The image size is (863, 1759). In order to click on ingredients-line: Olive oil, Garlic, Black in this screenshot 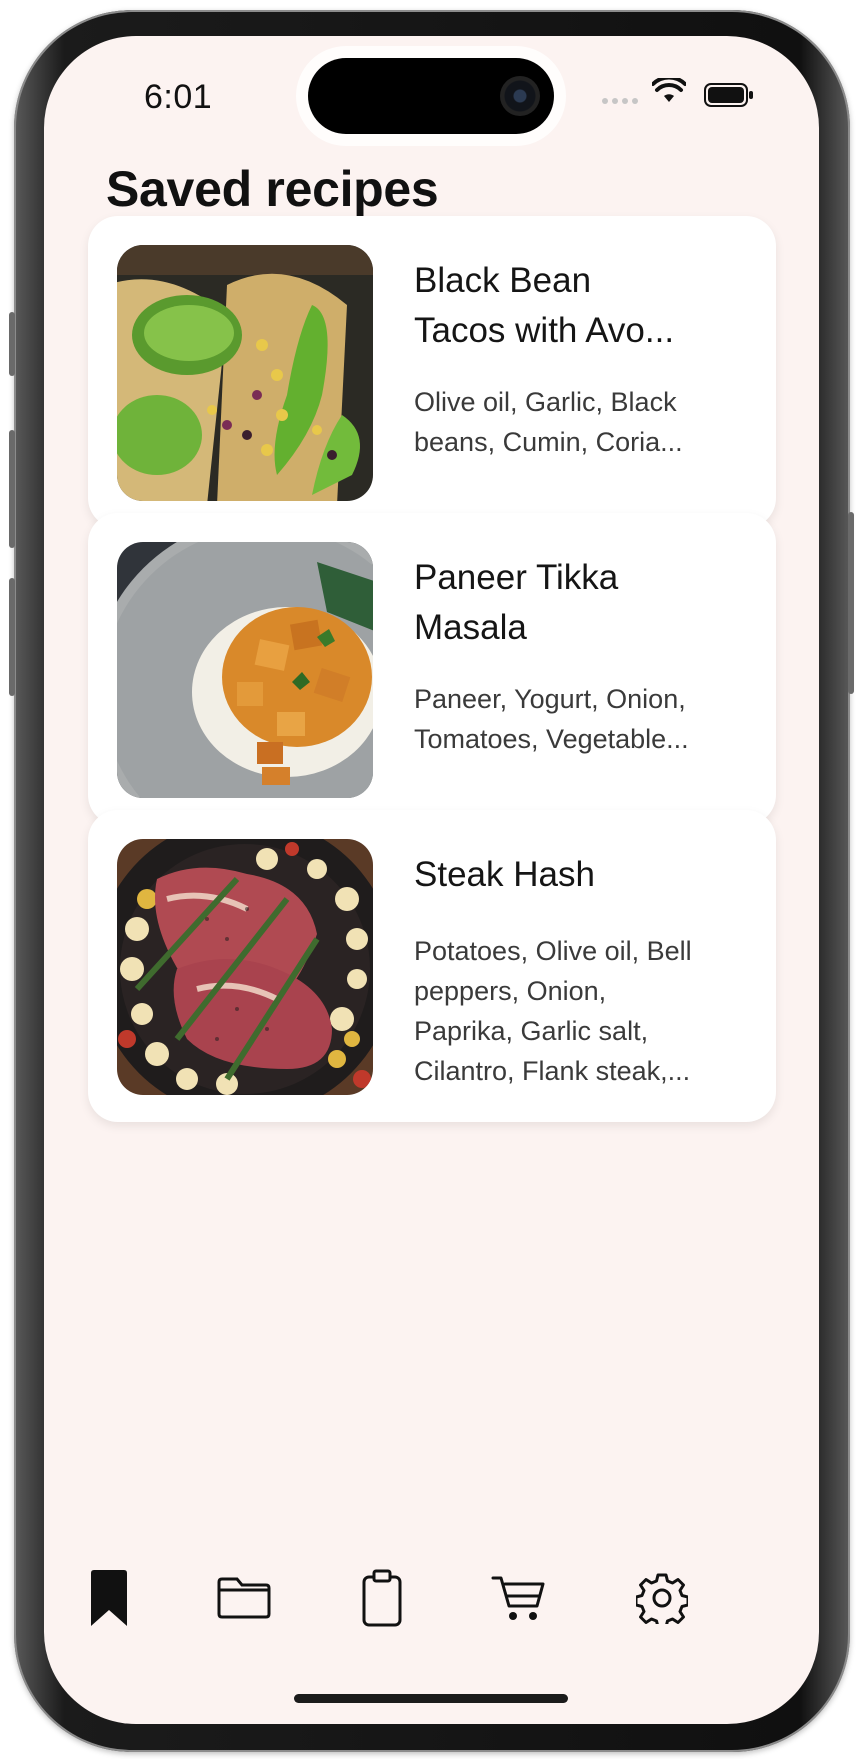, I will do `click(545, 402)`.